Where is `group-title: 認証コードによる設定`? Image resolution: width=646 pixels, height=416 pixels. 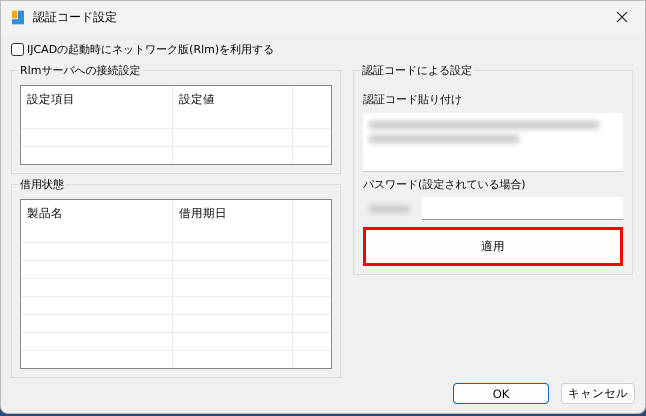
group-title: 認証コードによる設定 is located at coordinates (417, 70).